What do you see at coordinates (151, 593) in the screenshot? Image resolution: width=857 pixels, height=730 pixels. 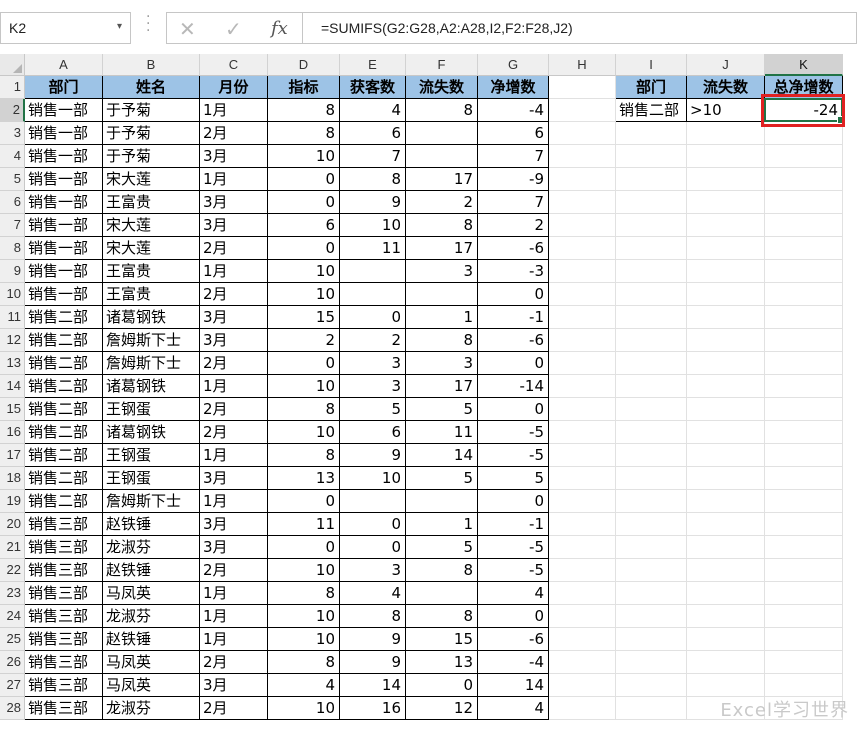 I see `table-cell: 马凤英` at bounding box center [151, 593].